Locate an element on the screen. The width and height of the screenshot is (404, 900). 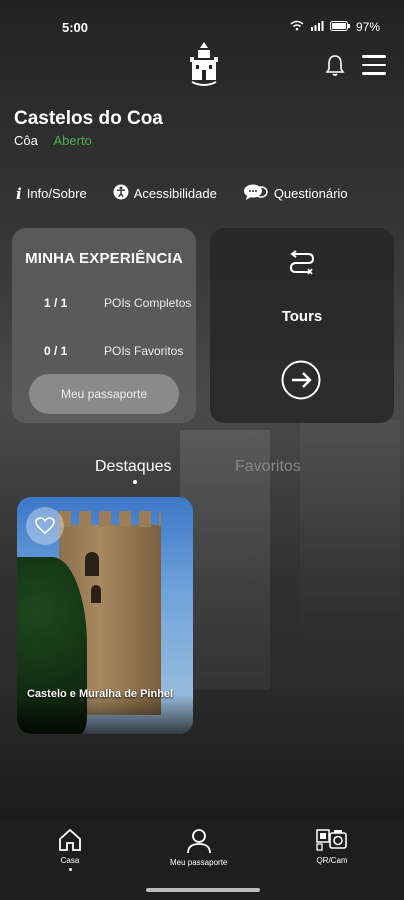
survey-link: Questionário is located at coordinates (295, 193).